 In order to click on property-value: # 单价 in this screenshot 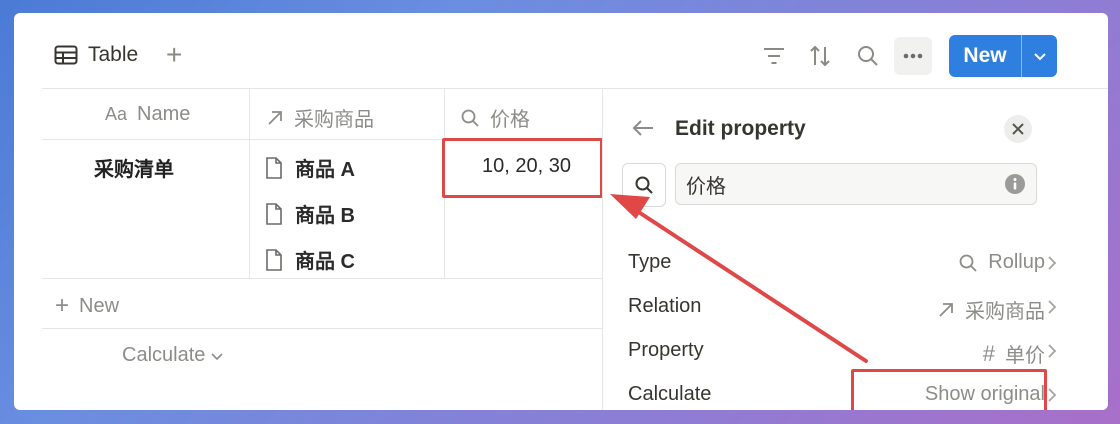, I will do `click(1014, 353)`.